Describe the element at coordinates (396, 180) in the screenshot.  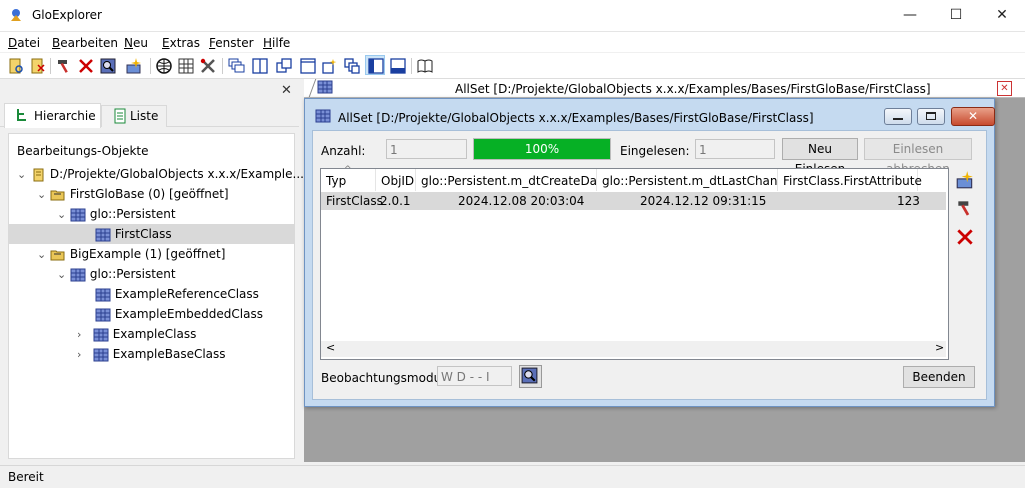
I see `column-header: ObjID` at that location.